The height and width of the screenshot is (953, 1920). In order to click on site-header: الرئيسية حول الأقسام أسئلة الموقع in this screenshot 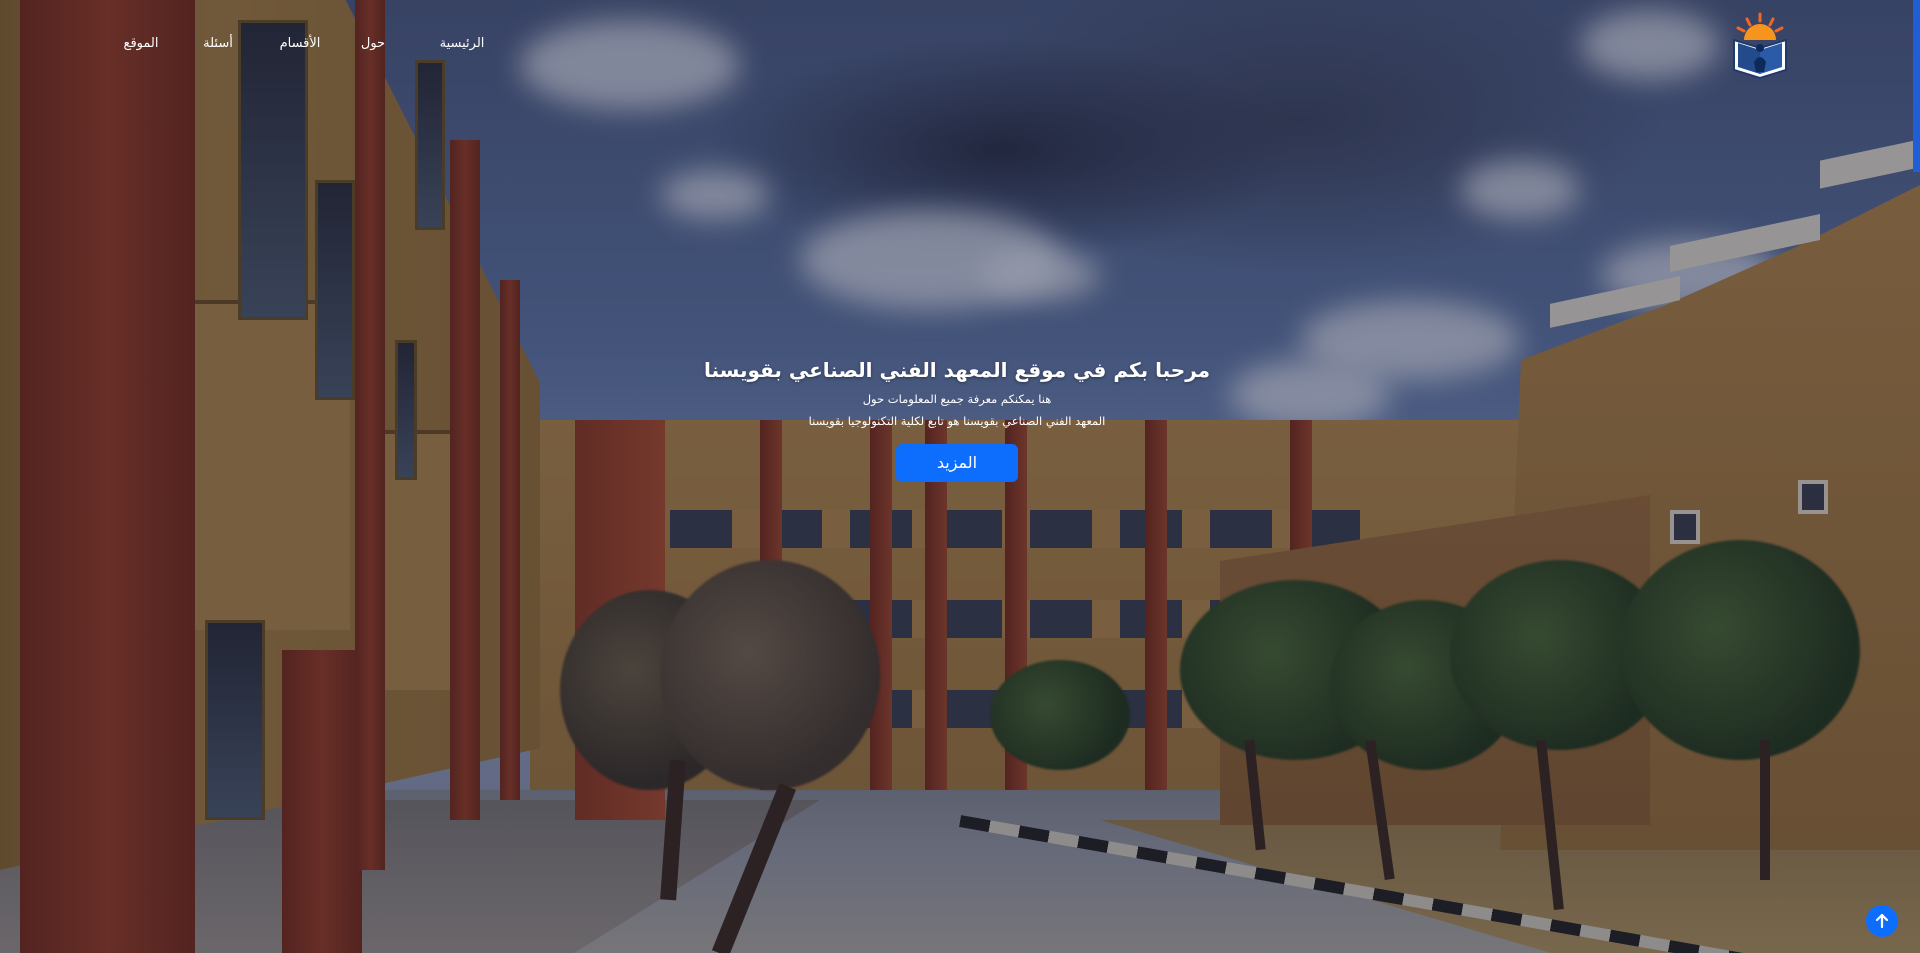, I will do `click(960, 46)`.